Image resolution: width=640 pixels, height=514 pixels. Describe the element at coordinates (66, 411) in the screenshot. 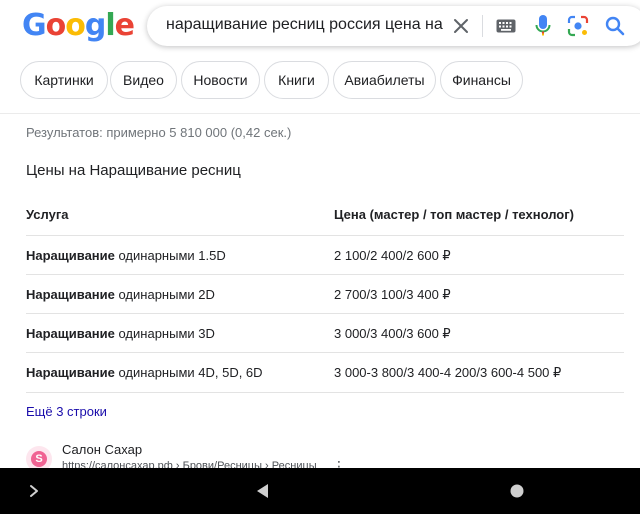

I see `more-rows-link: Ещё 3 строки` at that location.